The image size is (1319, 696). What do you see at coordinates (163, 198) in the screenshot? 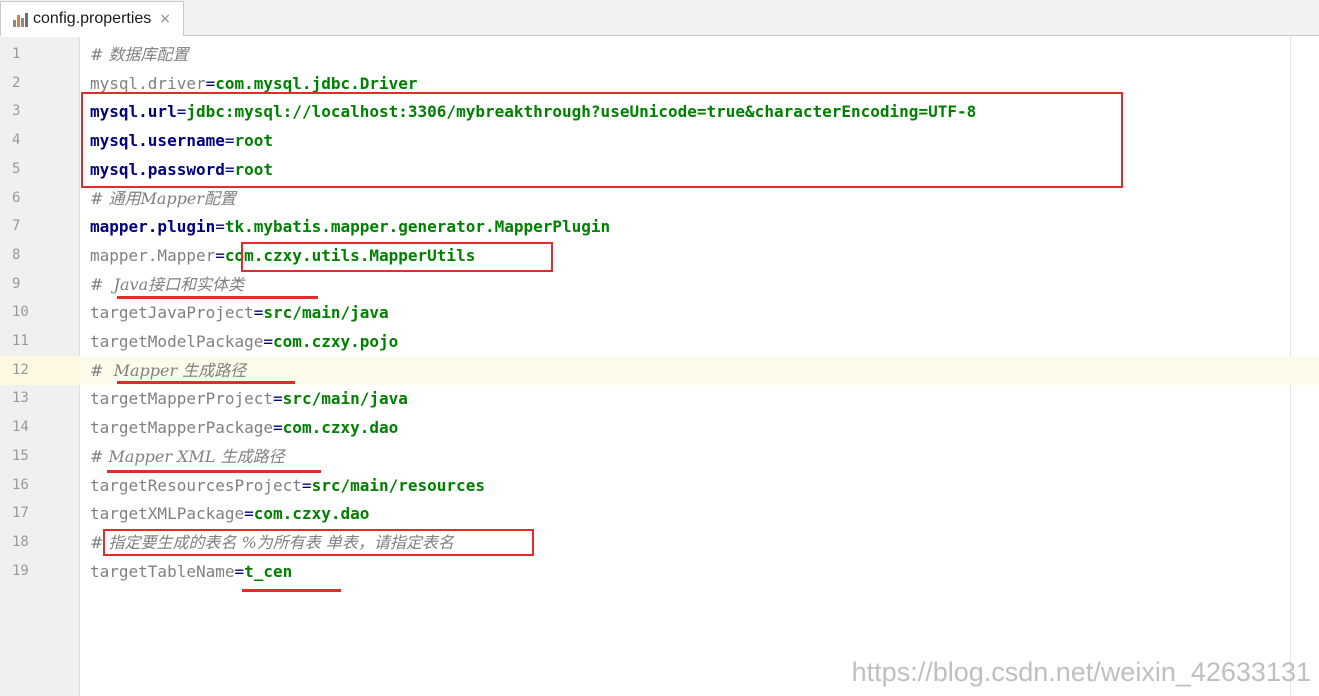
I see `comment-text: # 通用Mapper配置` at bounding box center [163, 198].